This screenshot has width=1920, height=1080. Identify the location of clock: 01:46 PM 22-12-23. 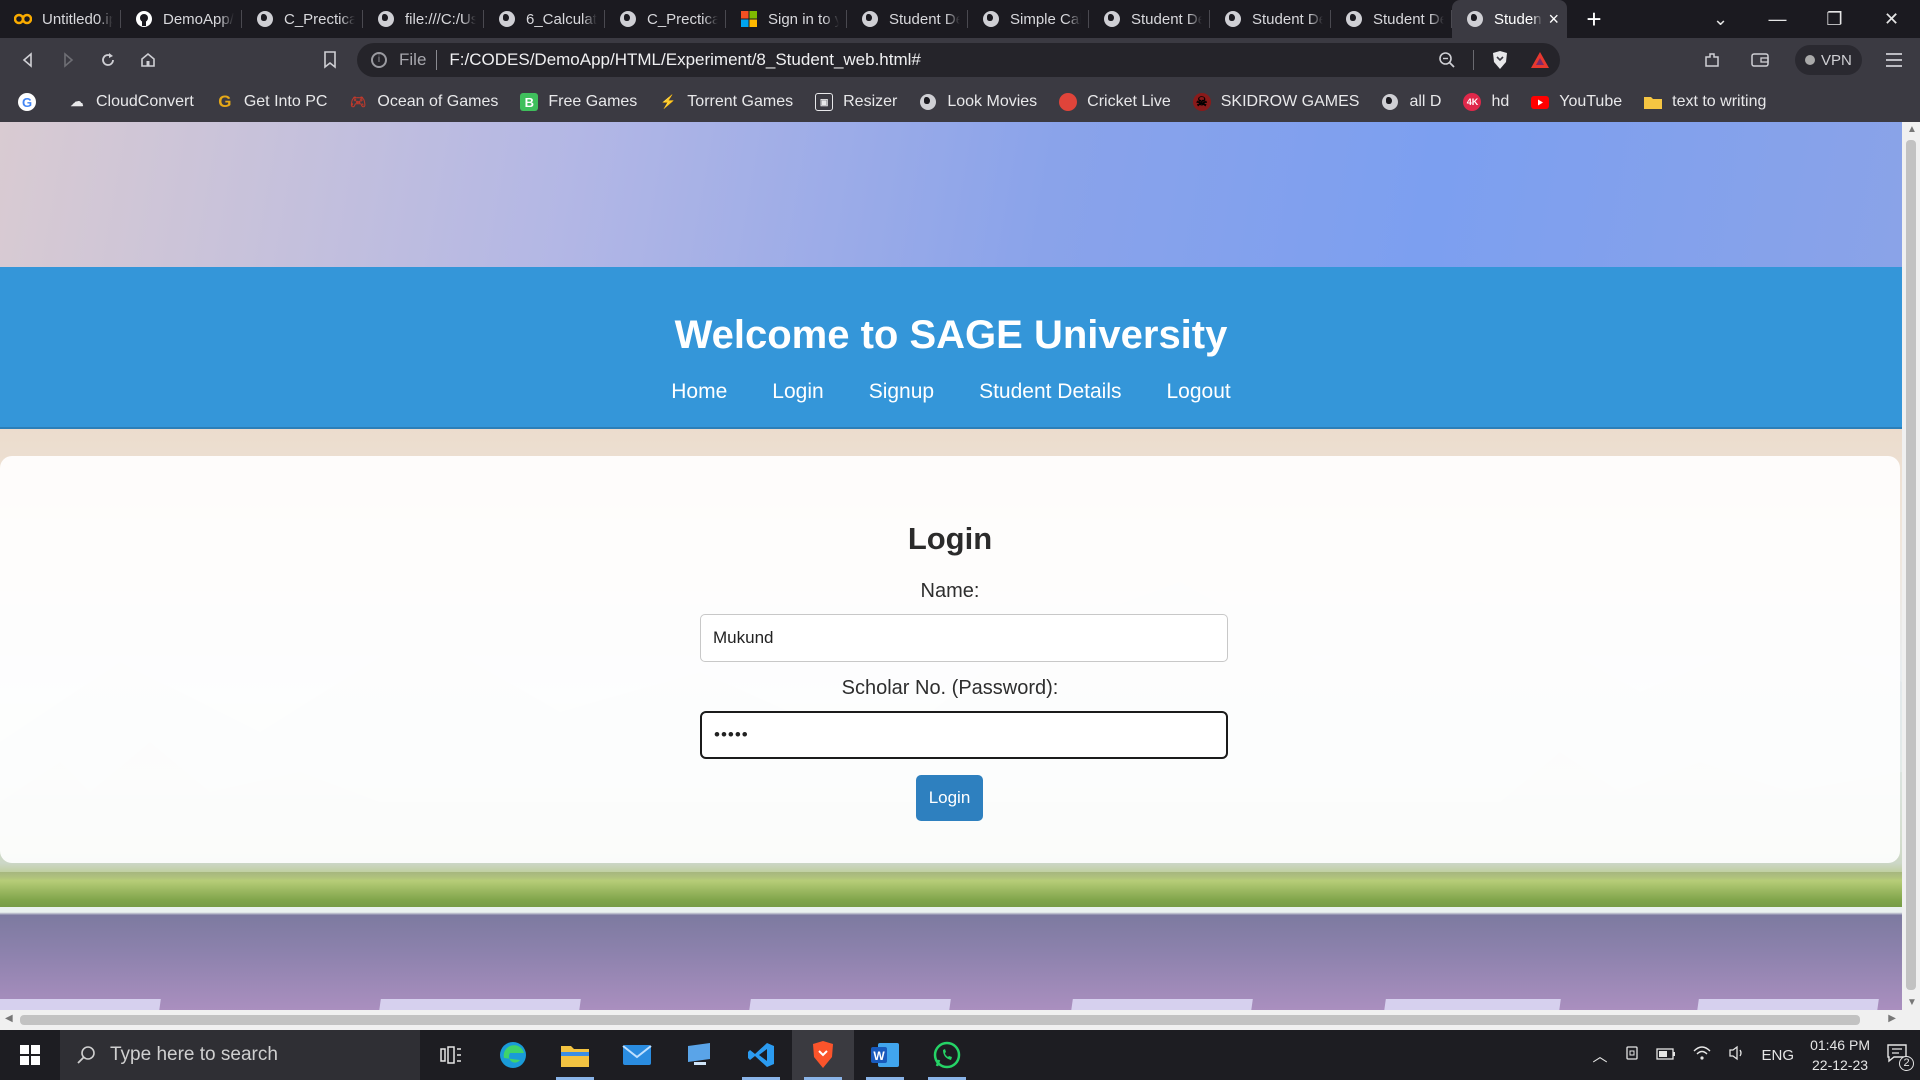
(1840, 1055).